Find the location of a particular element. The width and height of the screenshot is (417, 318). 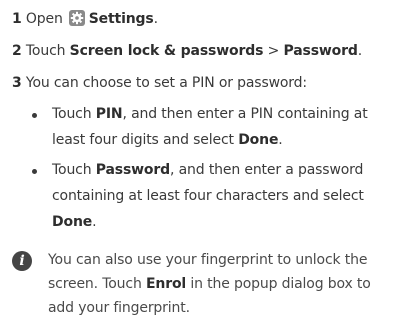

note-text: in the popup dialog box to is located at coordinates (280, 284).